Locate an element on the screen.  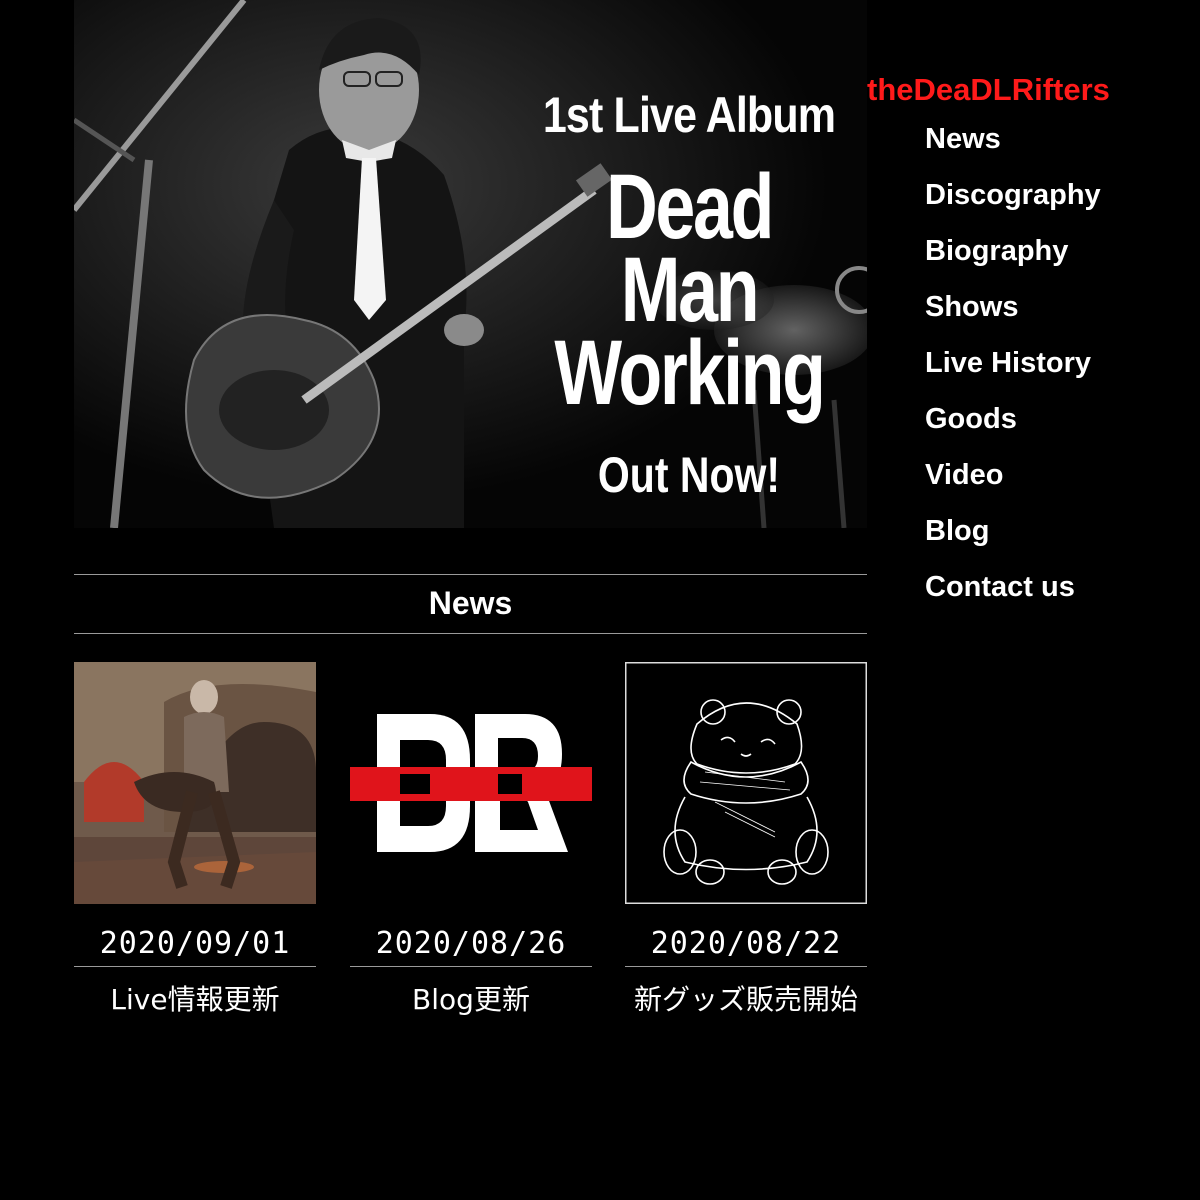
bass-player-3d-icon is located at coordinates (195, 783).